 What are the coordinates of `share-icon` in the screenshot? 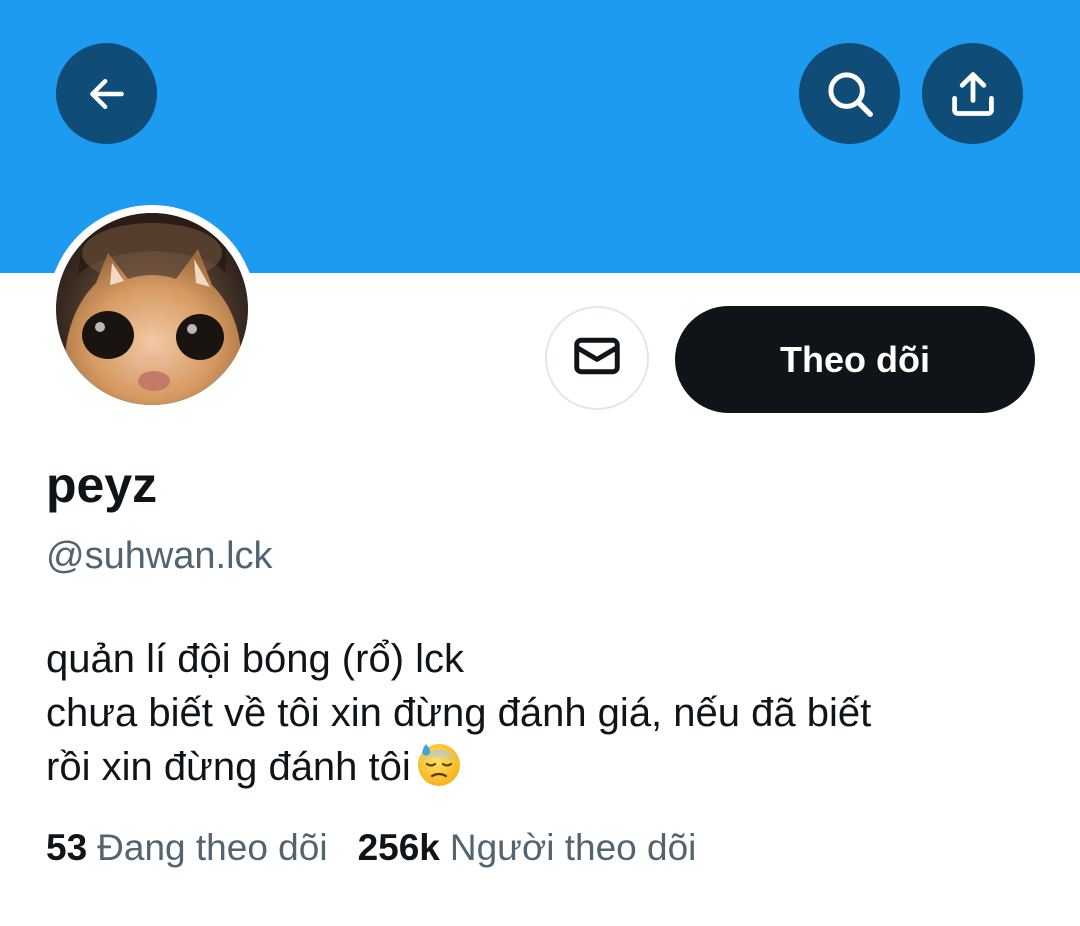 It's located at (973, 94).